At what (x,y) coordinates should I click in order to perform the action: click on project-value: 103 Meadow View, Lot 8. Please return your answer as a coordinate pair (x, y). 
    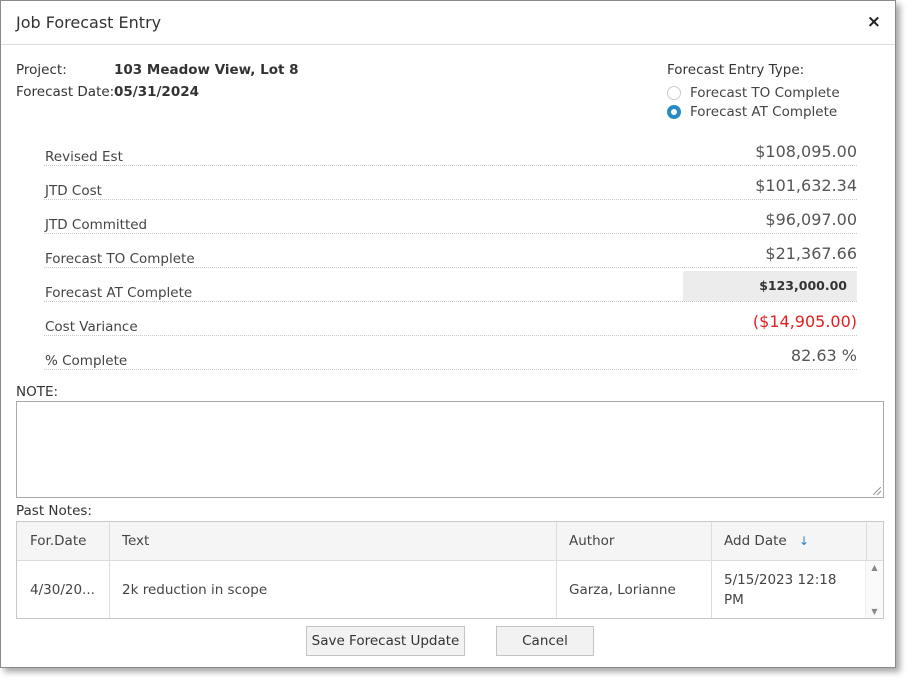
    Looking at the image, I should click on (206, 70).